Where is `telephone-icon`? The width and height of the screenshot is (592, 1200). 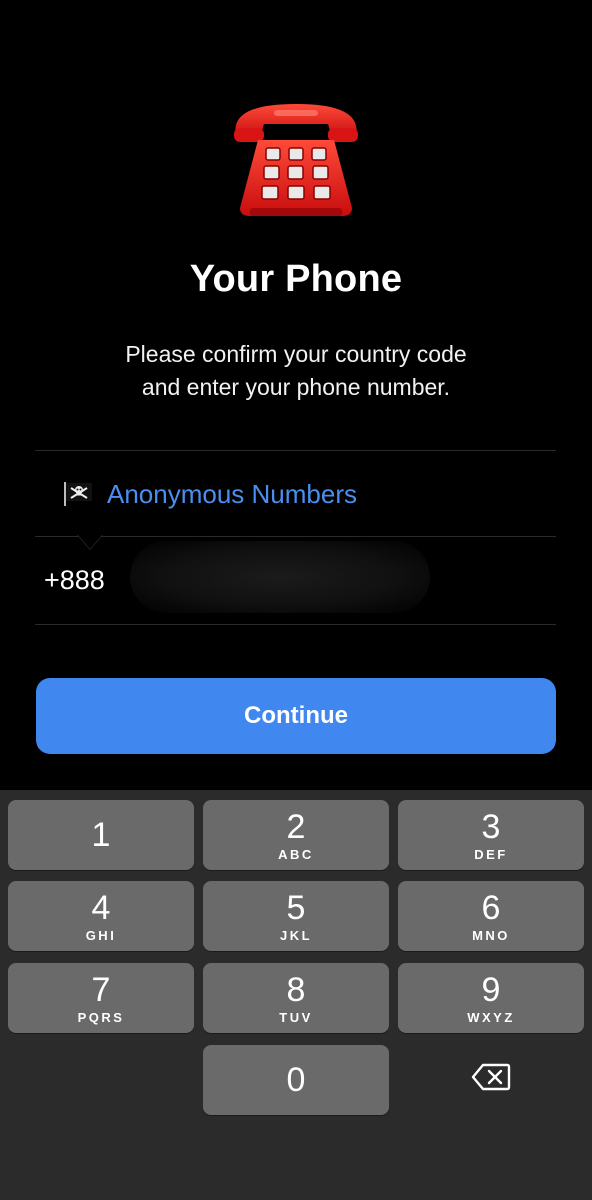
telephone-icon is located at coordinates (296, 158).